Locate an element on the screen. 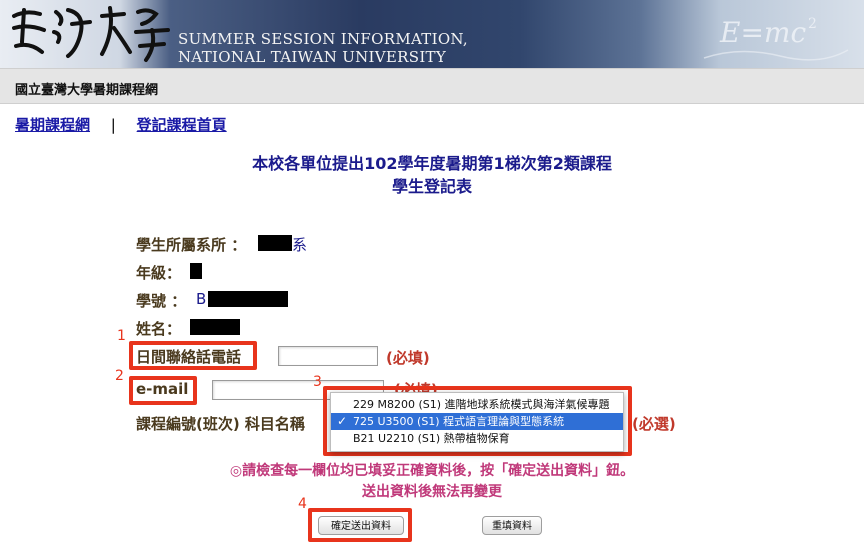  annotation-number-2: 2 is located at coordinates (119, 376).